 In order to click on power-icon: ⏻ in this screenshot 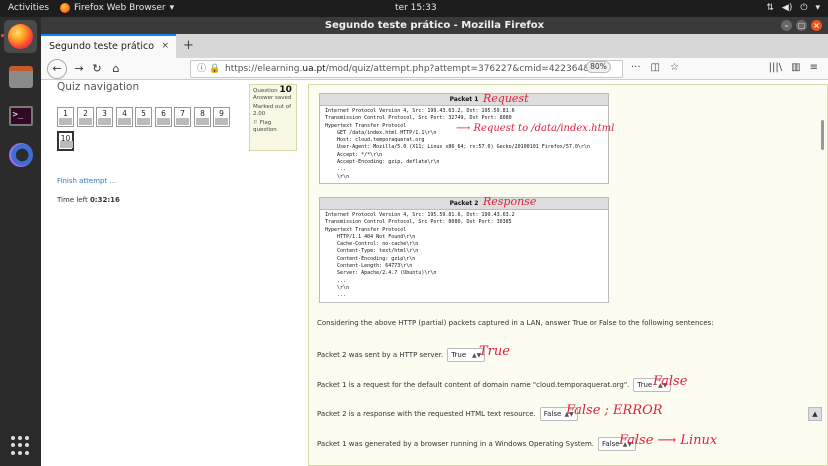, I will do `click(804, 8)`.